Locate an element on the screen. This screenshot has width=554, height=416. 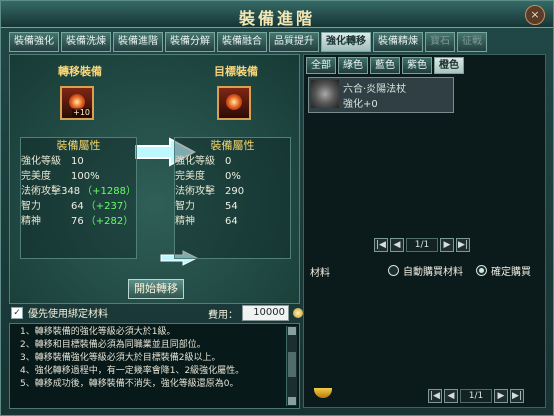
scroll-up-icon is located at coordinates (292, 331).